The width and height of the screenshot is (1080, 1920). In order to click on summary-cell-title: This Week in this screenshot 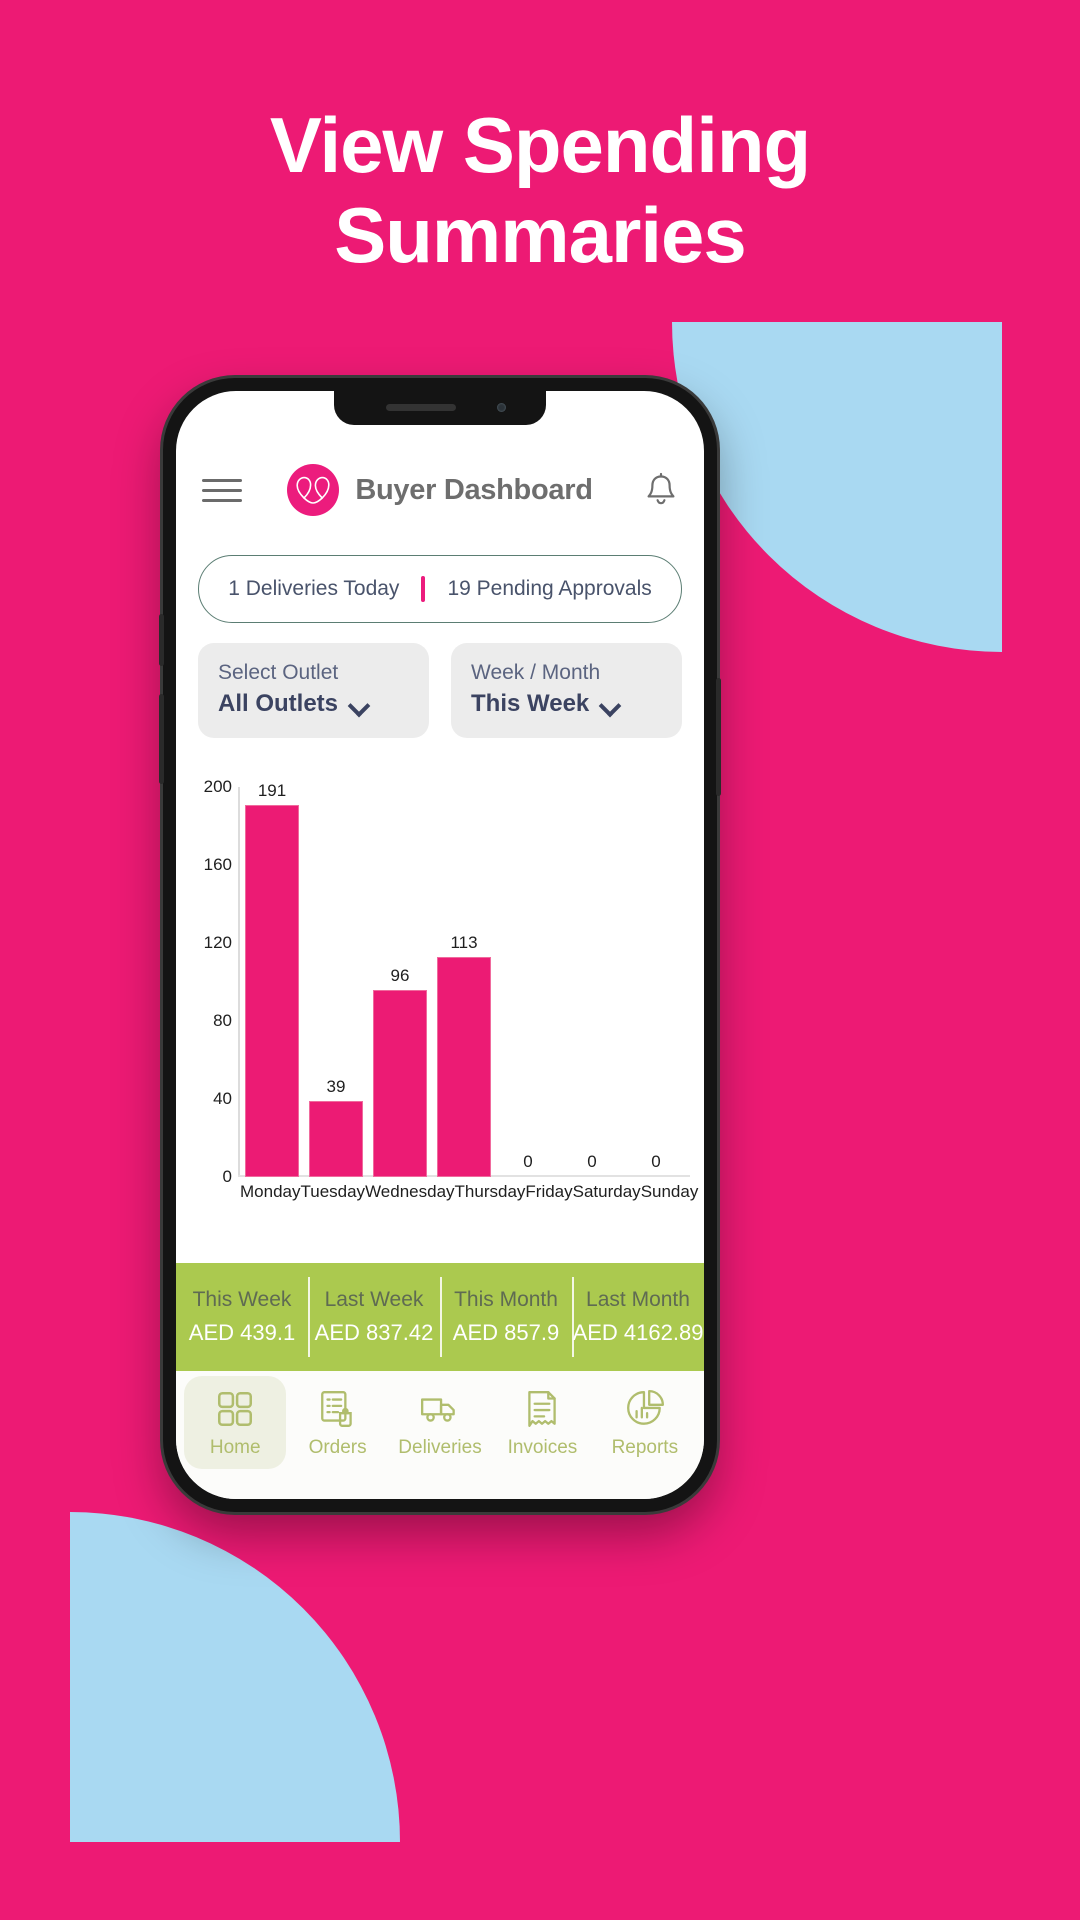, I will do `click(242, 1299)`.